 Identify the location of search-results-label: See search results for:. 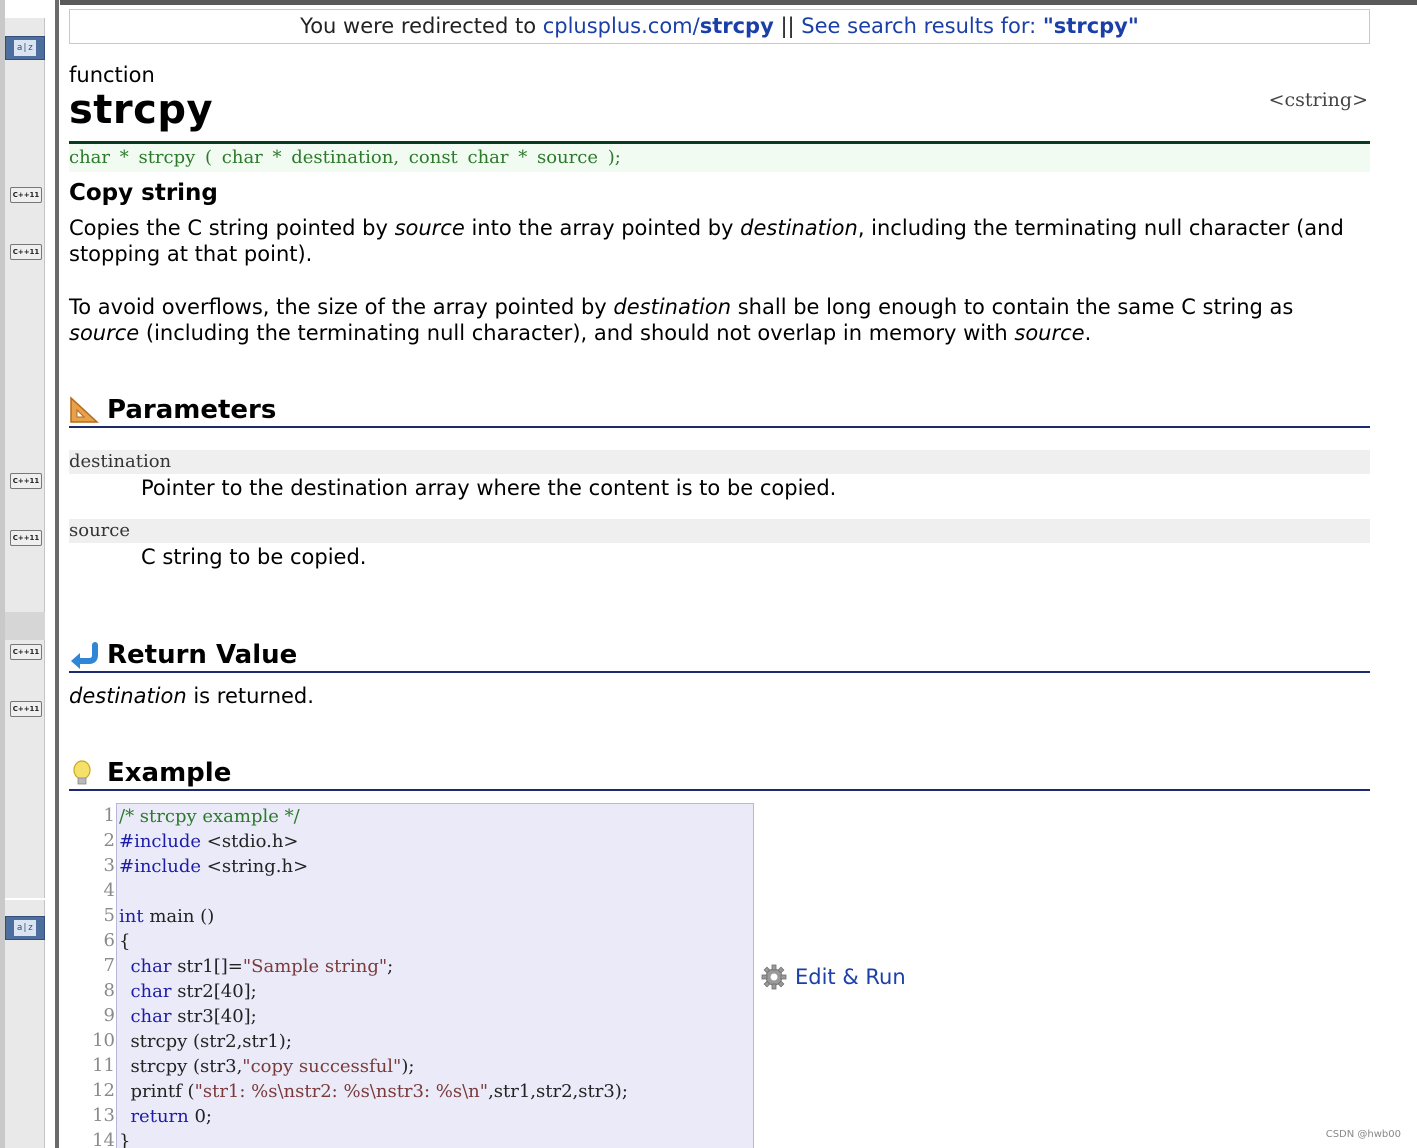
(922, 26).